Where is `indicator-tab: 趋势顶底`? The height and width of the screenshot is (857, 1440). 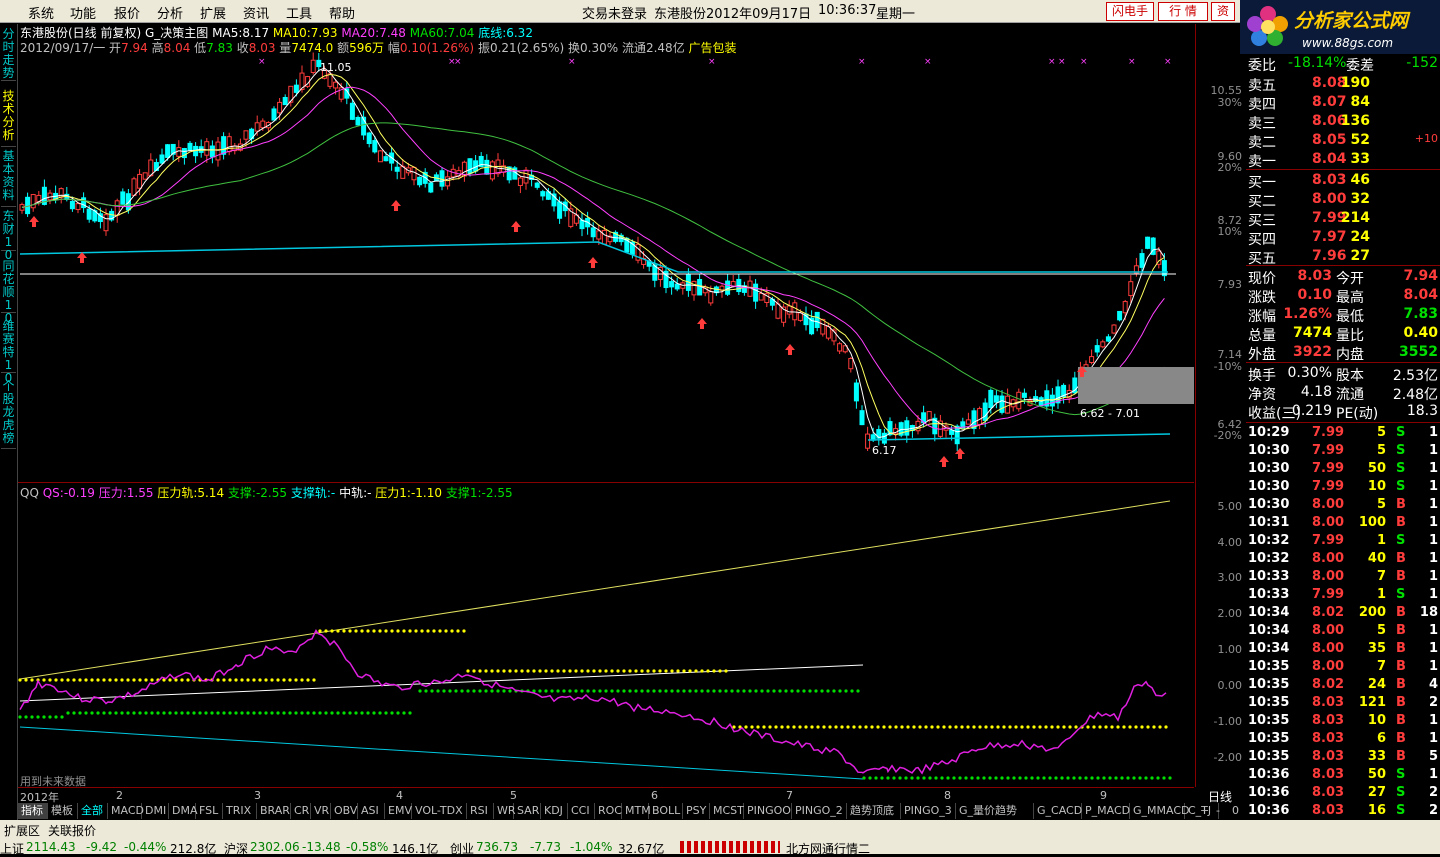 indicator-tab: 趋势顶底 is located at coordinates (874, 811).